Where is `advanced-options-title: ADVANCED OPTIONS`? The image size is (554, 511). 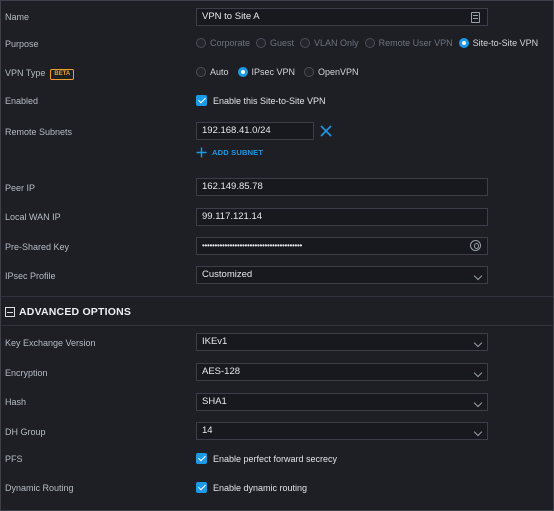
advanced-options-title: ADVANCED OPTIONS is located at coordinates (75, 312).